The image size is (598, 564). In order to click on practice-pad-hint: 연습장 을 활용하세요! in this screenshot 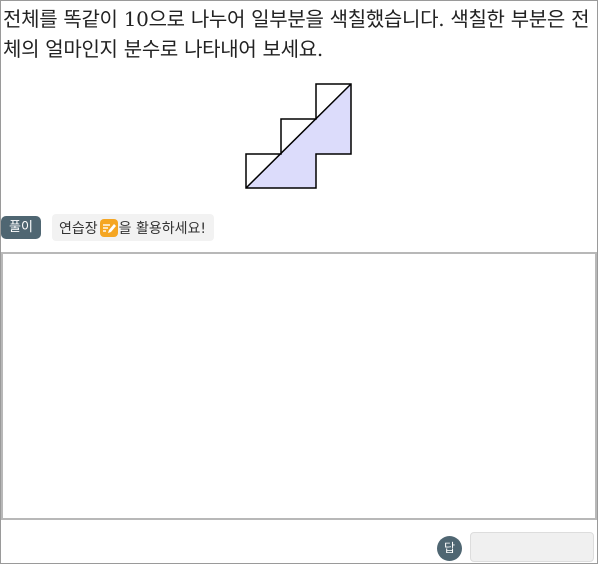, I will do `click(133, 227)`.